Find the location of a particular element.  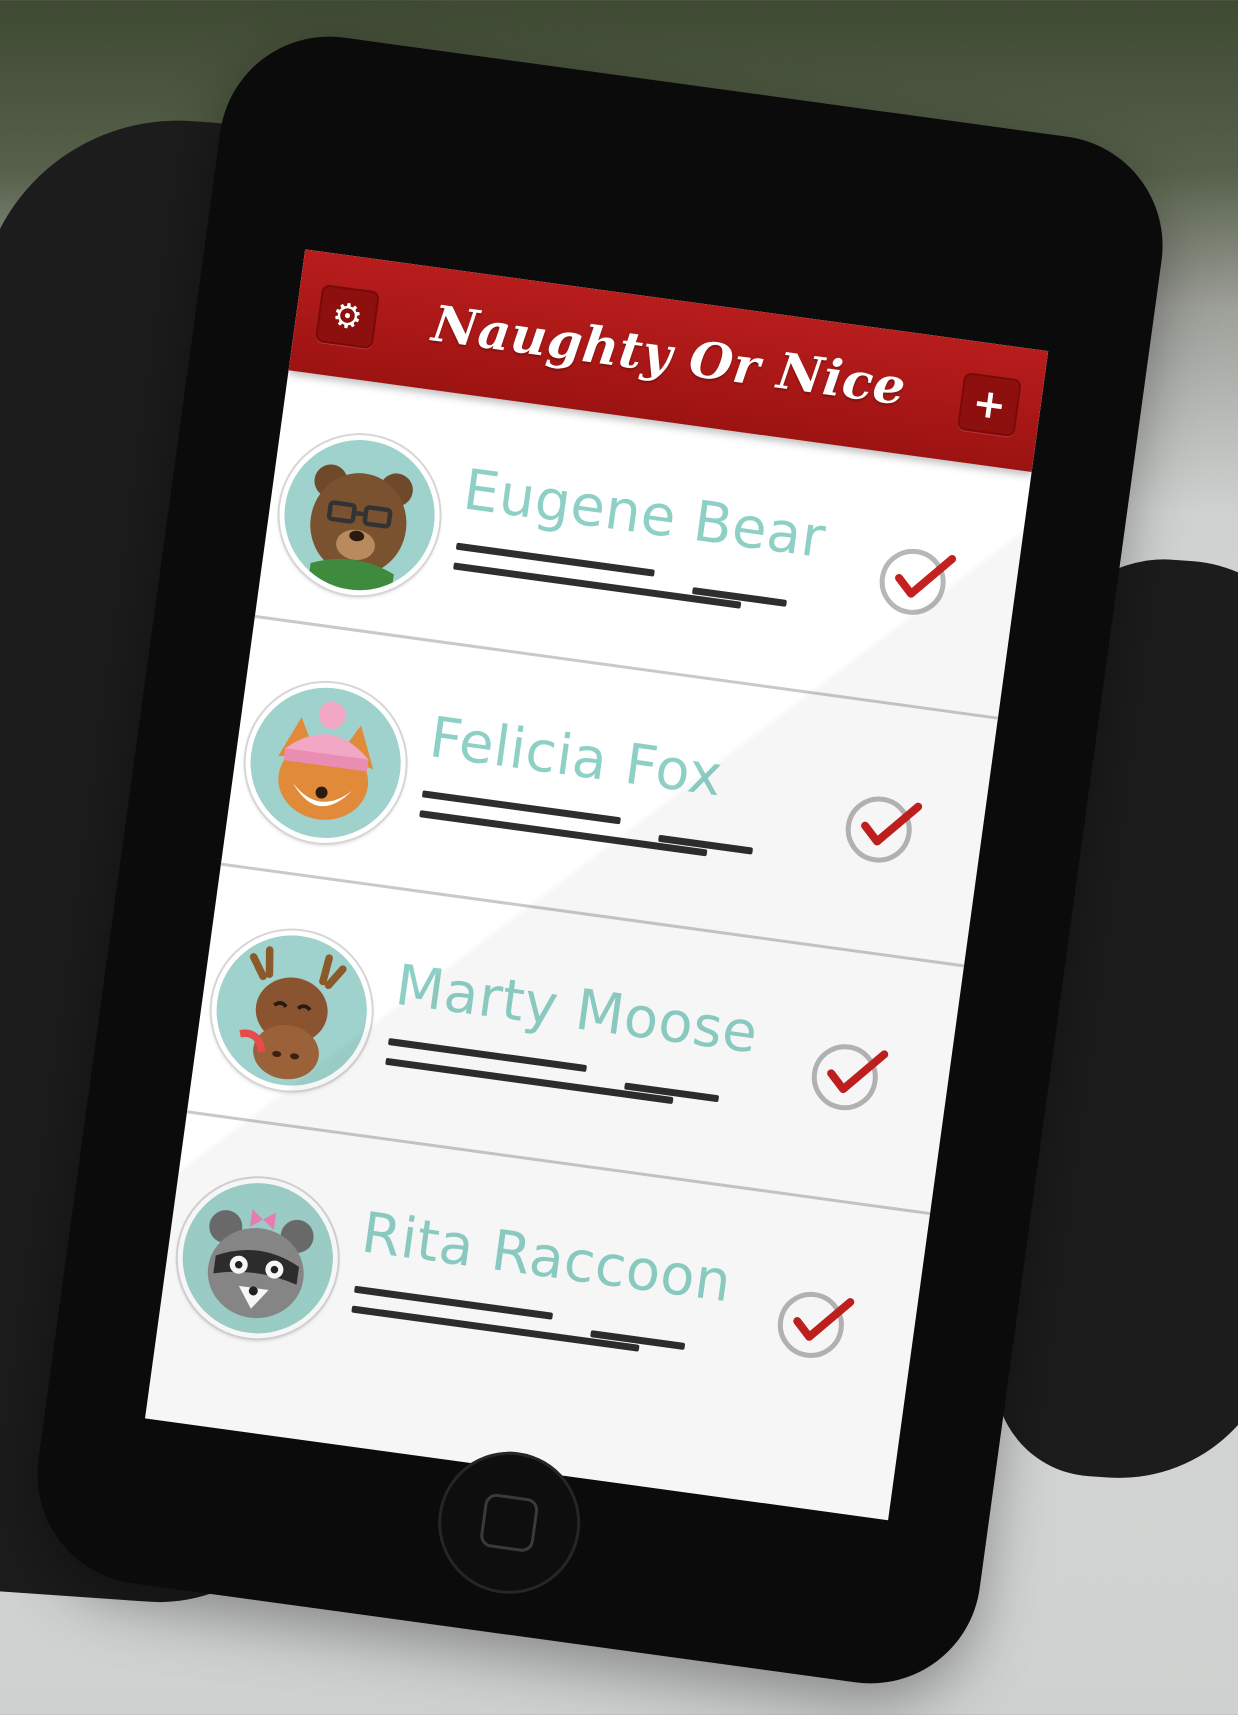

person-name: Felicia Fox is located at coordinates (576, 757).